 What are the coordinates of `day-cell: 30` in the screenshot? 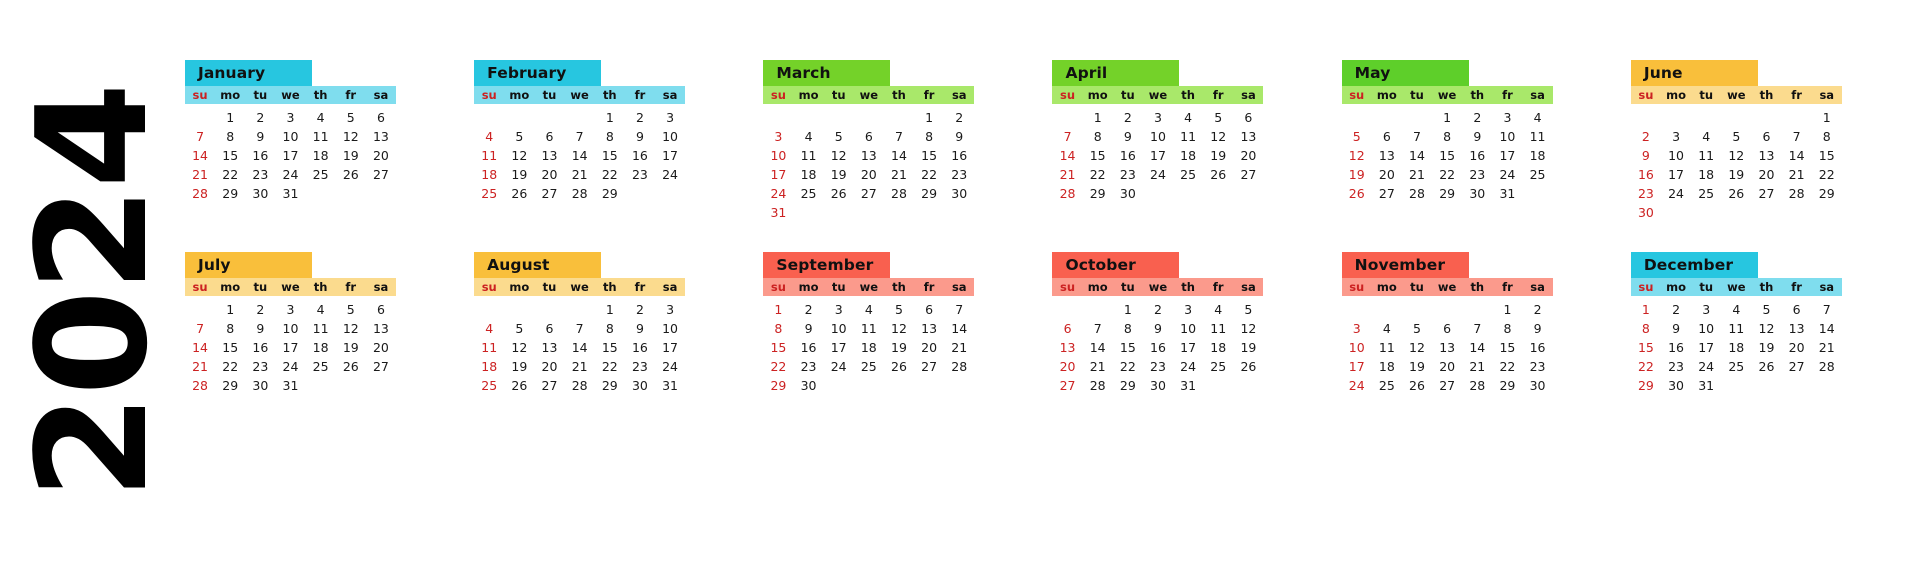 It's located at (1676, 385).